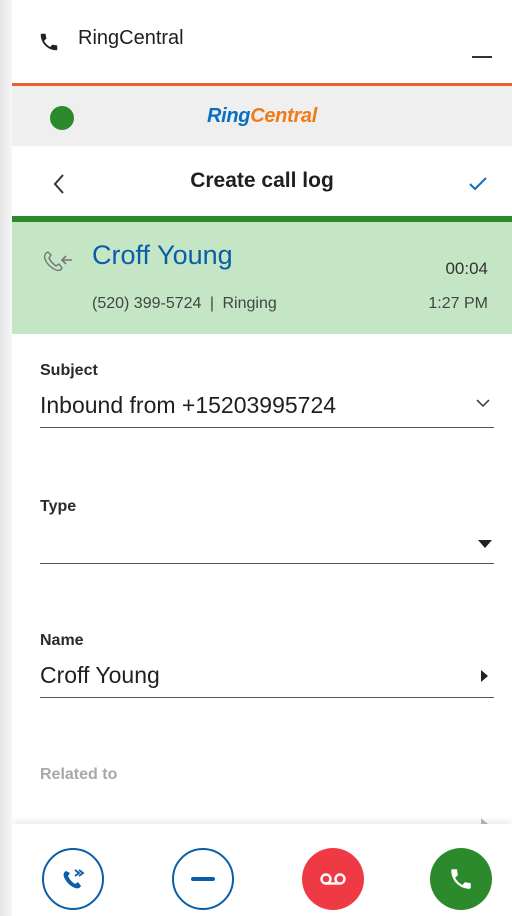 This screenshot has width=512, height=916. I want to click on forward-call-icon, so click(74, 879).